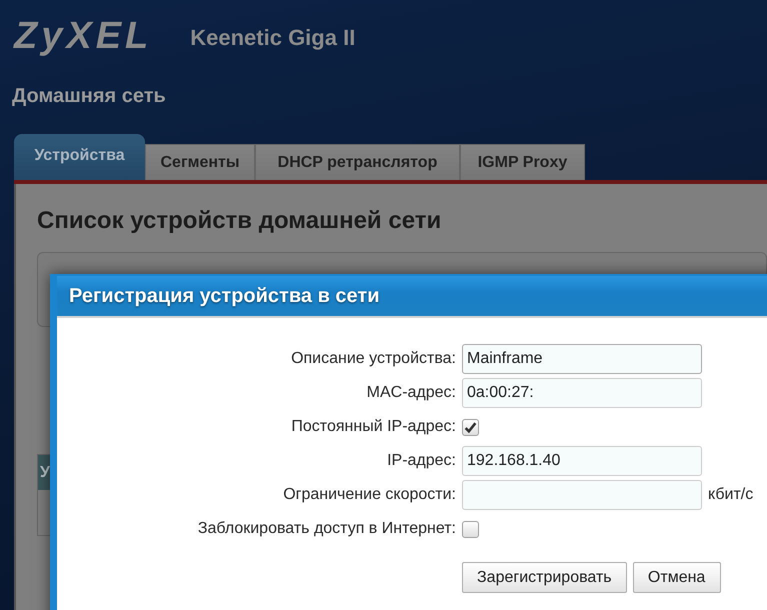 The image size is (767, 610). What do you see at coordinates (83, 36) in the screenshot?
I see `brand-logo: ZyXEL` at bounding box center [83, 36].